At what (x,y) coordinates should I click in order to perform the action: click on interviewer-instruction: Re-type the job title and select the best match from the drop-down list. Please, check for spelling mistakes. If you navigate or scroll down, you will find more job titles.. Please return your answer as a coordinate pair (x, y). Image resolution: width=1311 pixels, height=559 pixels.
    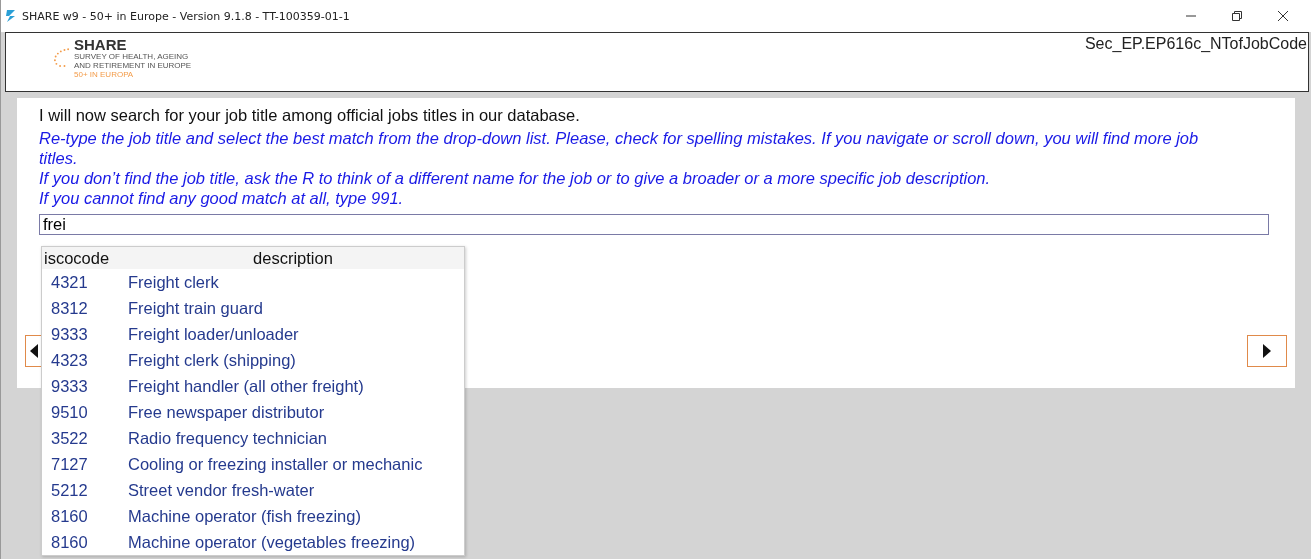
    Looking at the image, I should click on (619, 148).